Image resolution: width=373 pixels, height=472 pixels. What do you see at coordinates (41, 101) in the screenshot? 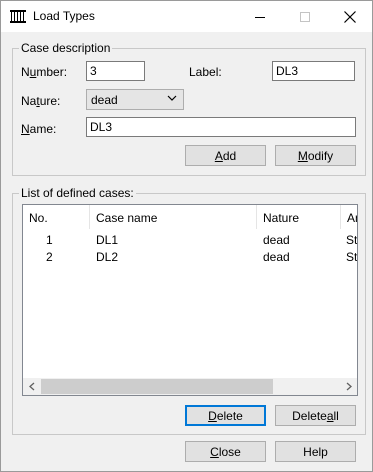
I see `nature-label: Nature:` at bounding box center [41, 101].